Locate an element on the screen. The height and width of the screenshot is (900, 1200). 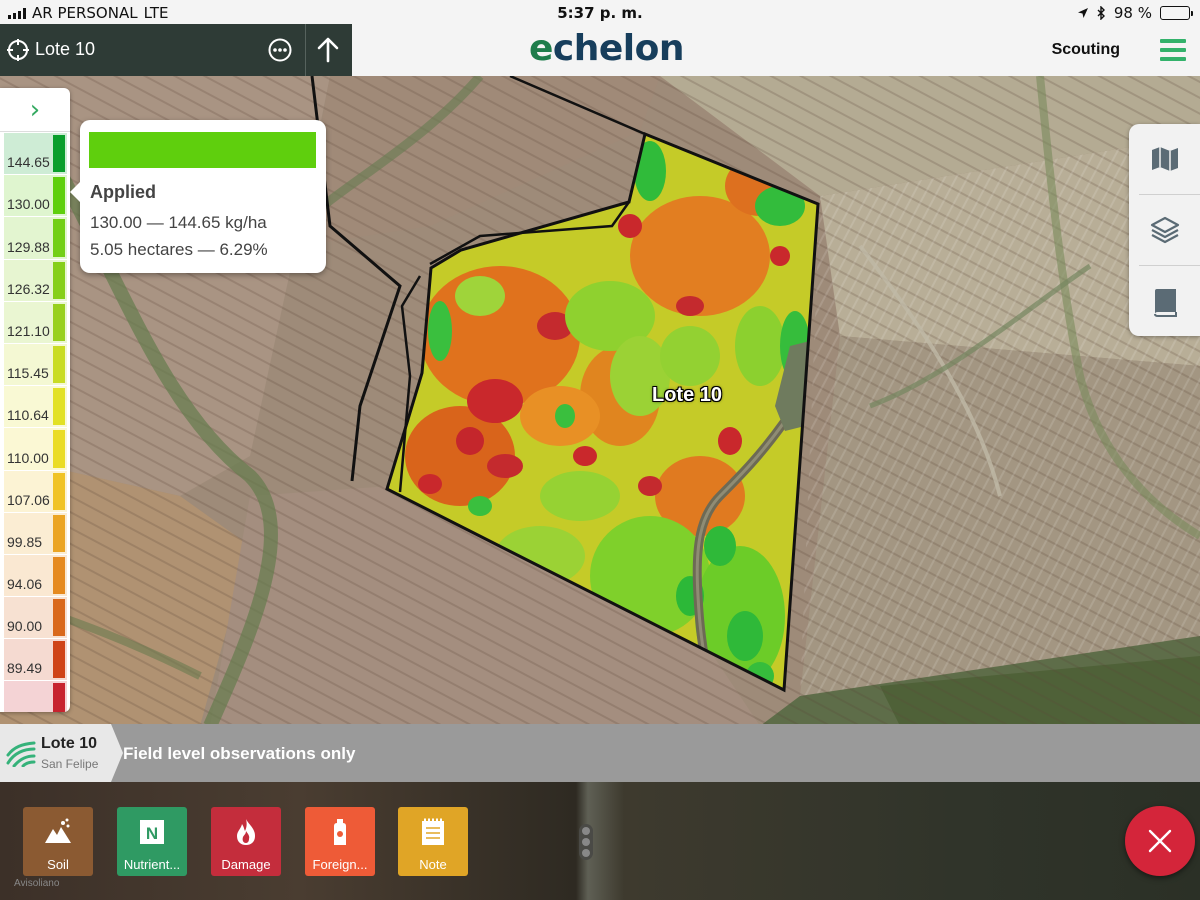
drag-handle is located at coordinates (586, 842).